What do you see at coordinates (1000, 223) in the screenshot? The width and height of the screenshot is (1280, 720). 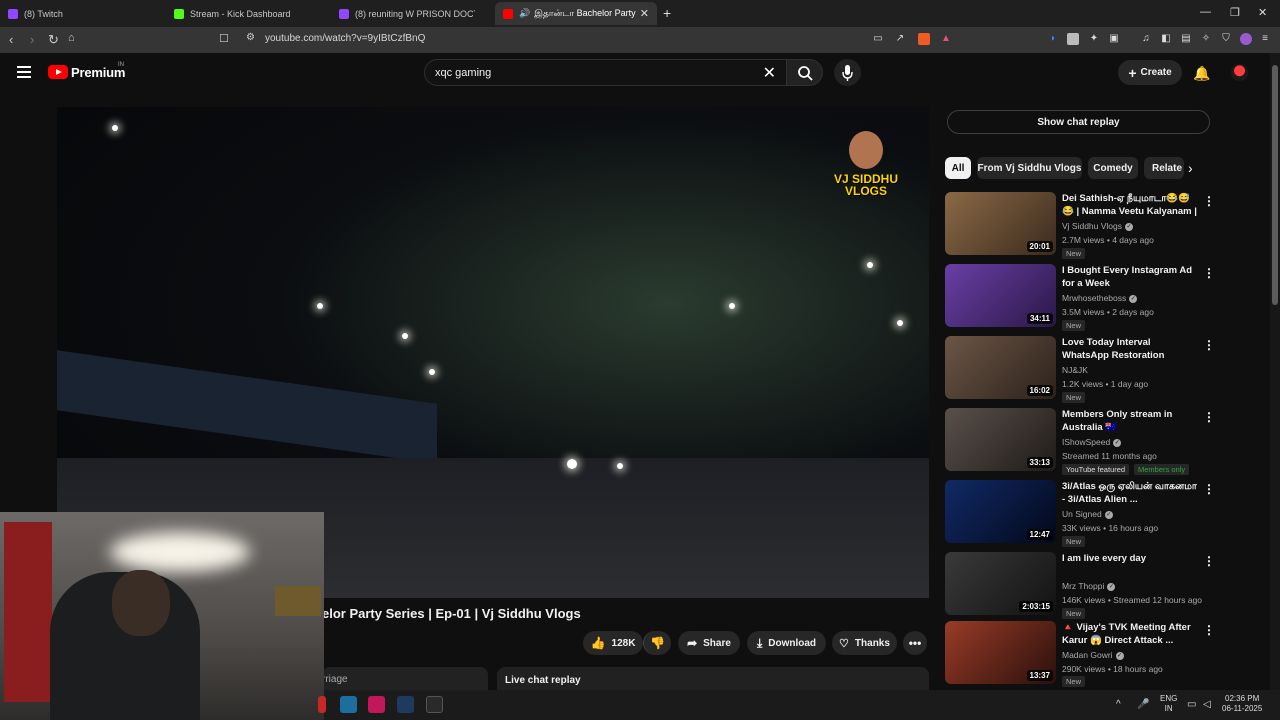 I see `video-thumbnail: 20:01` at bounding box center [1000, 223].